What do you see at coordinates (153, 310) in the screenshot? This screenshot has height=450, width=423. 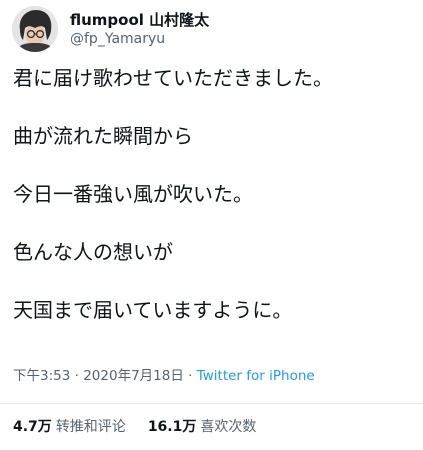 I see `tweet-line: 天国まで届いていますように。` at bounding box center [153, 310].